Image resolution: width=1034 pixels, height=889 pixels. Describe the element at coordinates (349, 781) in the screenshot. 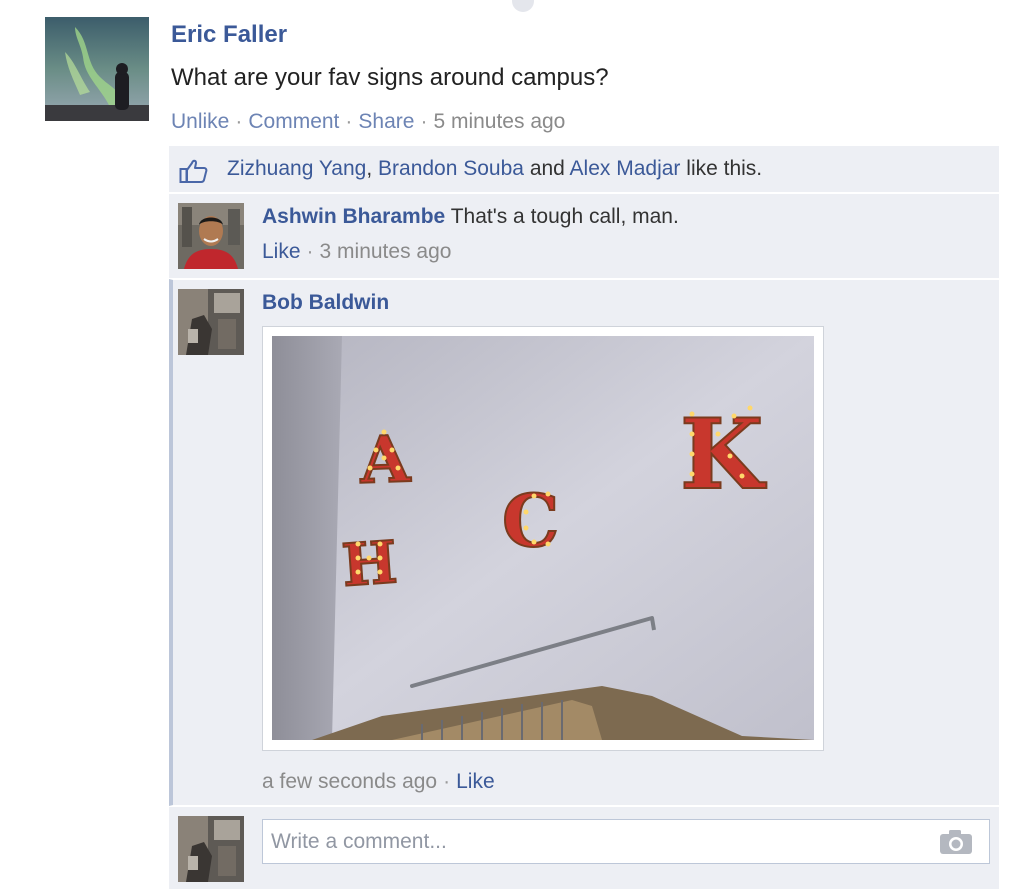

I see `comment-timestamp: a few seconds ago` at that location.